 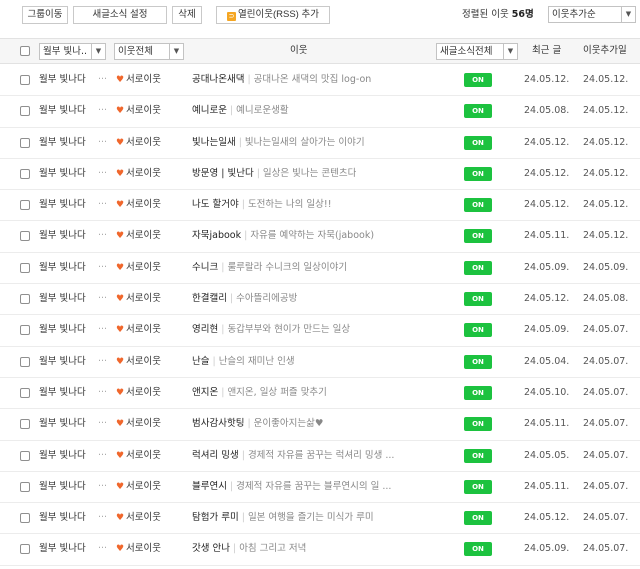 What do you see at coordinates (605, 50) in the screenshot?
I see `added-date-column-header: 이웃추가일` at bounding box center [605, 50].